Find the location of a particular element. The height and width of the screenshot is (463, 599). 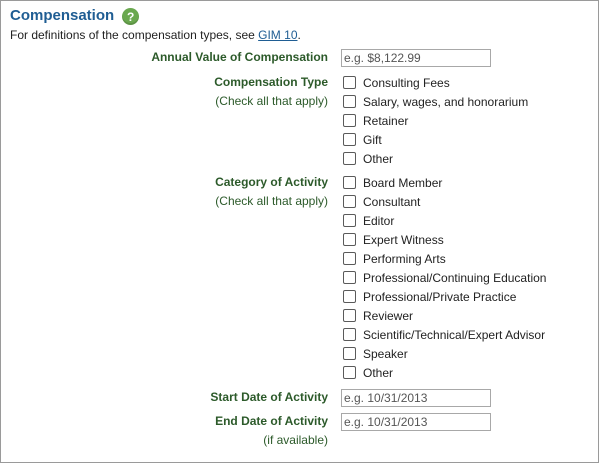

checkbox-compensation-other: Other is located at coordinates (435, 158).